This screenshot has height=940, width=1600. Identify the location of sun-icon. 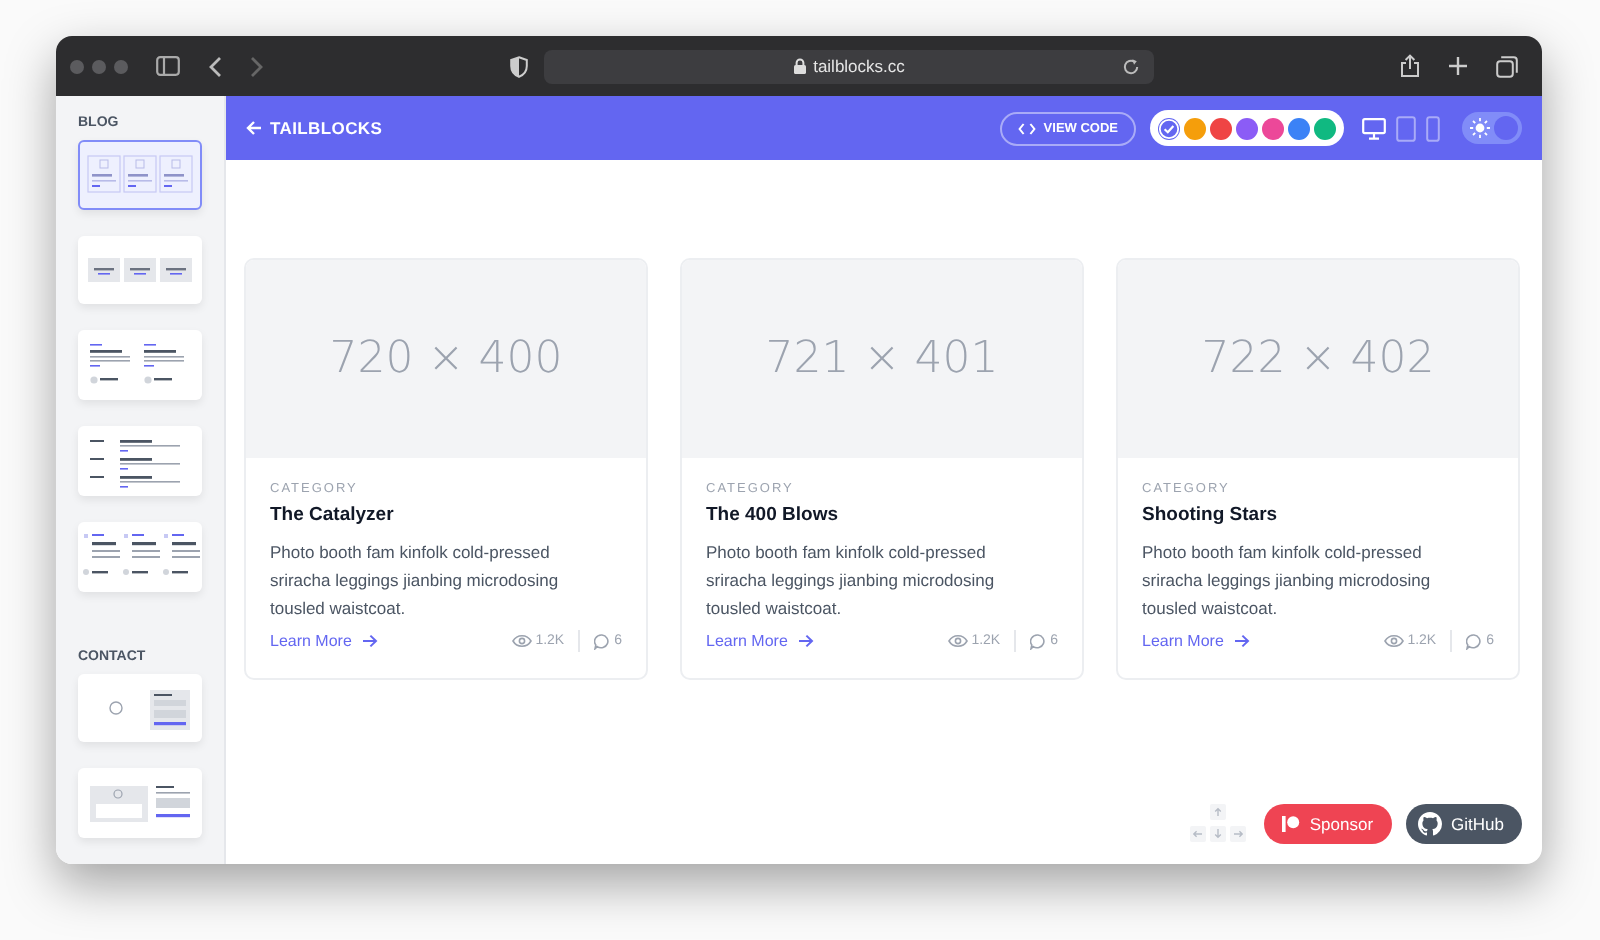
(1480, 128).